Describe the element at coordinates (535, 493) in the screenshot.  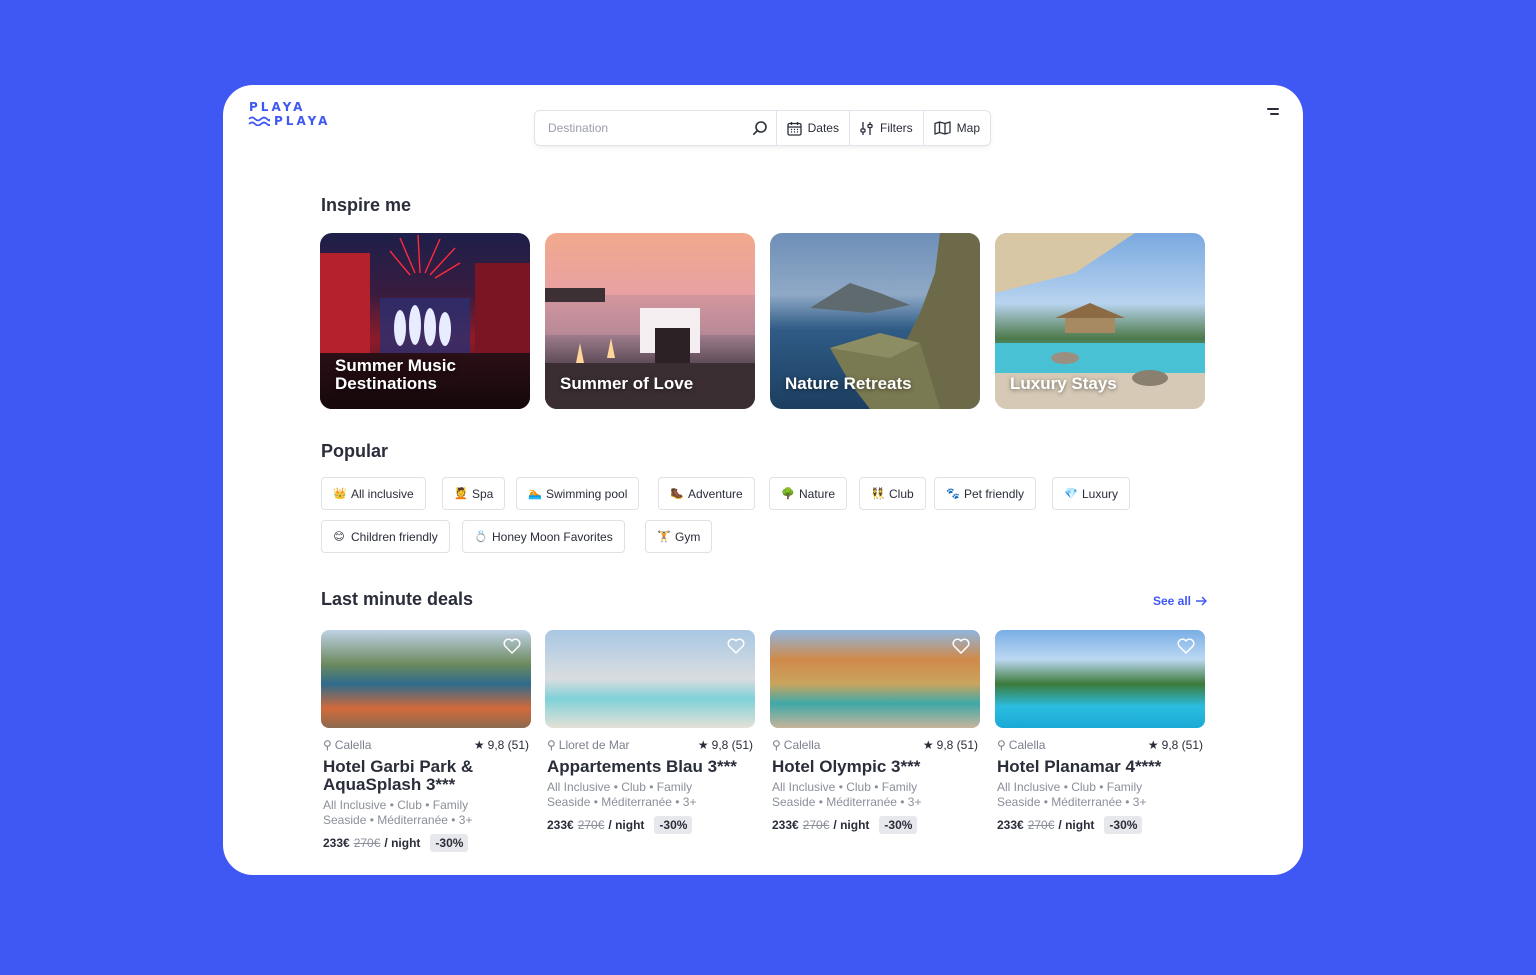
I see `swimmer-icon: 🏊` at that location.